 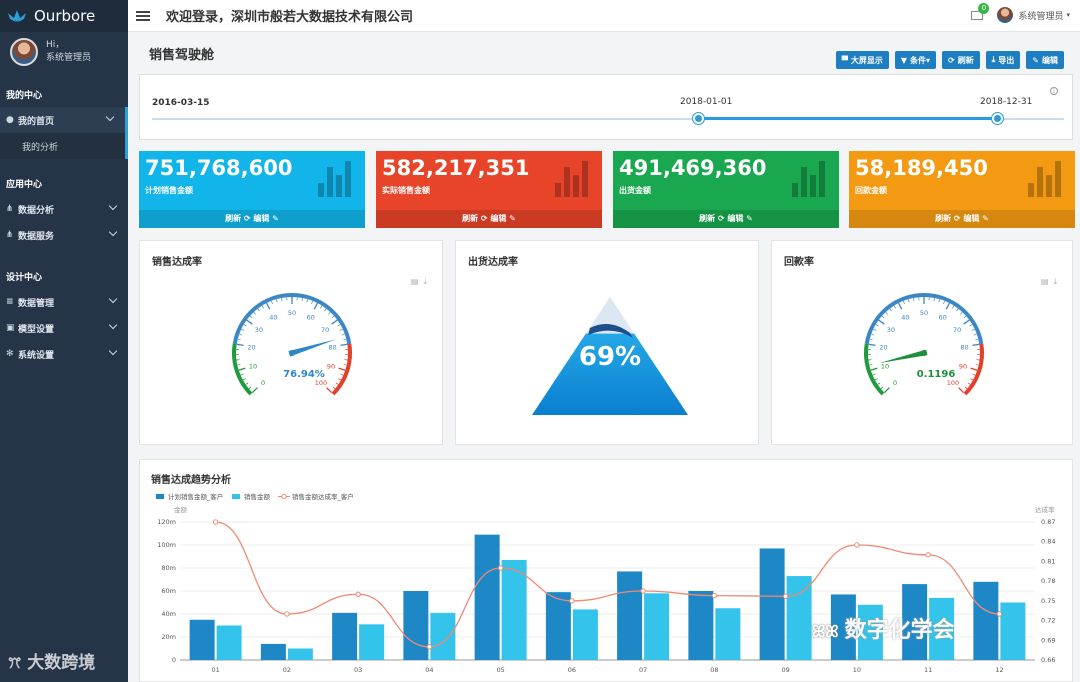 I want to click on toolbar-button: ✎ 编辑, so click(x=1045, y=60).